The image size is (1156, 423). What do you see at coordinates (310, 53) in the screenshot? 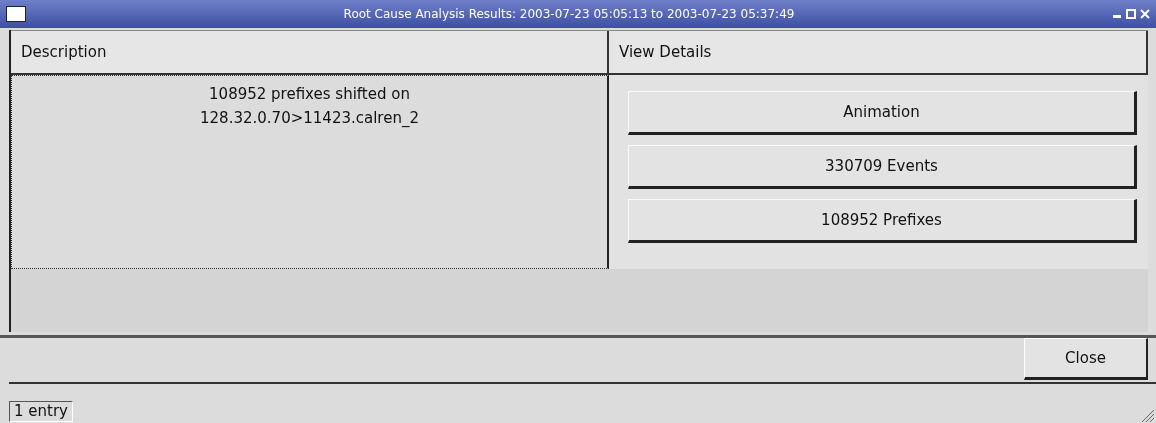
I see `column-header: Description` at bounding box center [310, 53].